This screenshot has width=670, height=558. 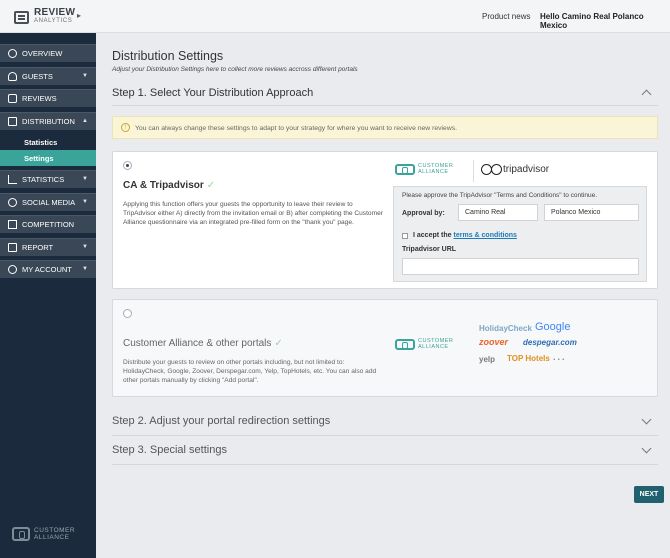 What do you see at coordinates (12, 53) in the screenshot?
I see `dashboard-icon` at bounding box center [12, 53].